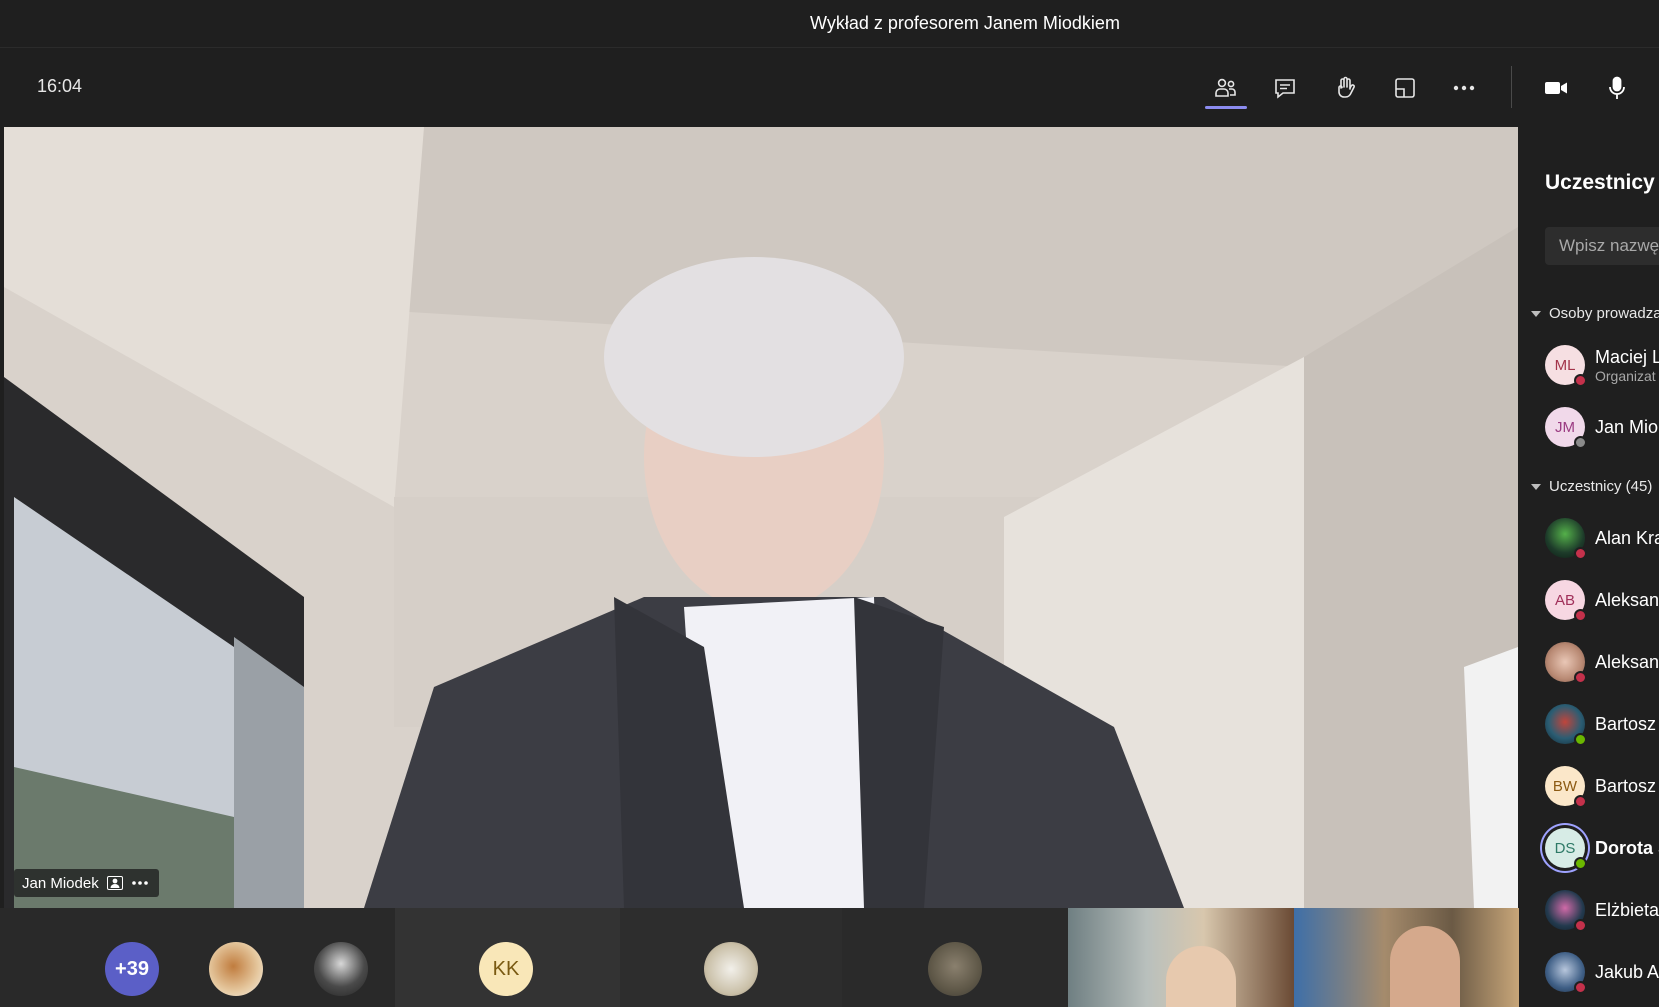 This screenshot has width=1659, height=1007. I want to click on microphone-button, so click(1617, 88).